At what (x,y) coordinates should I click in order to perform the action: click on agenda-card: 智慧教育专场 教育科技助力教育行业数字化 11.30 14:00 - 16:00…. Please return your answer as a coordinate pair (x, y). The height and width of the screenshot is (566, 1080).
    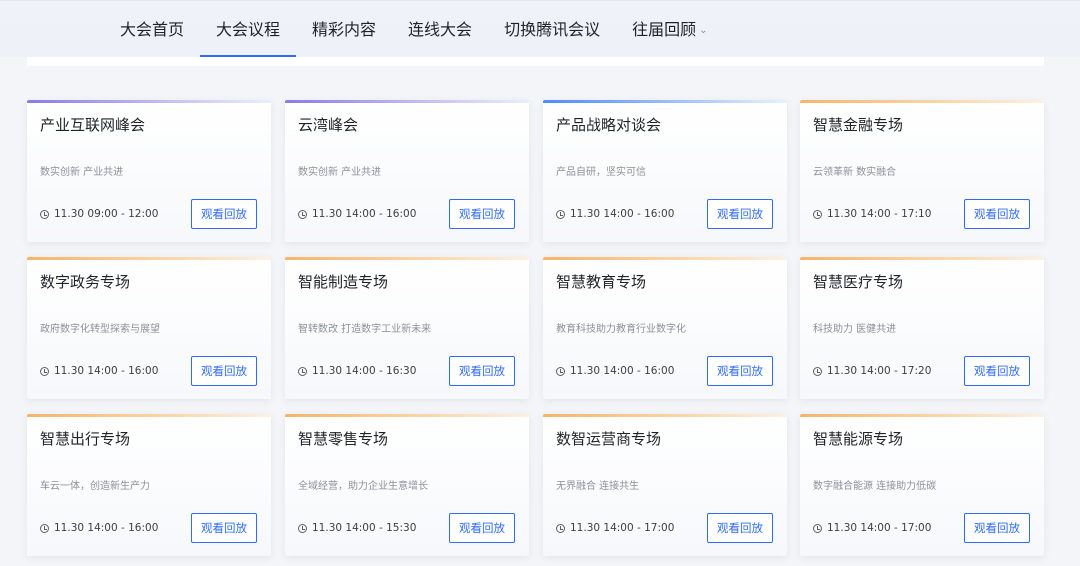
    Looking at the image, I should click on (665, 328).